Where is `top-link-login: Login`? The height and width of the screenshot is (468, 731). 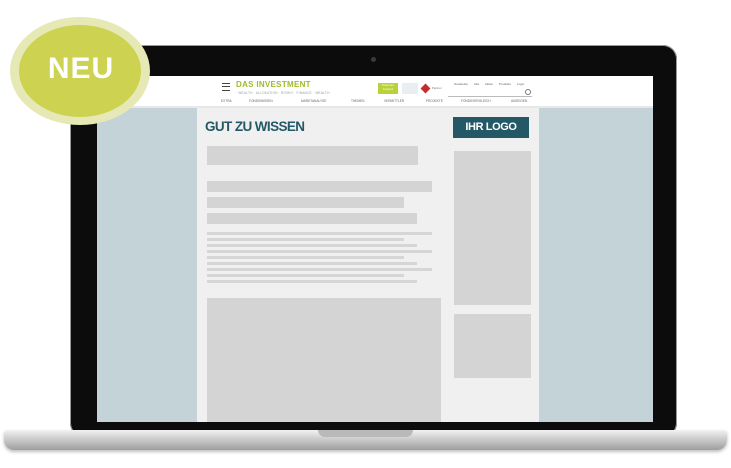 top-link-login: Login is located at coordinates (520, 84).